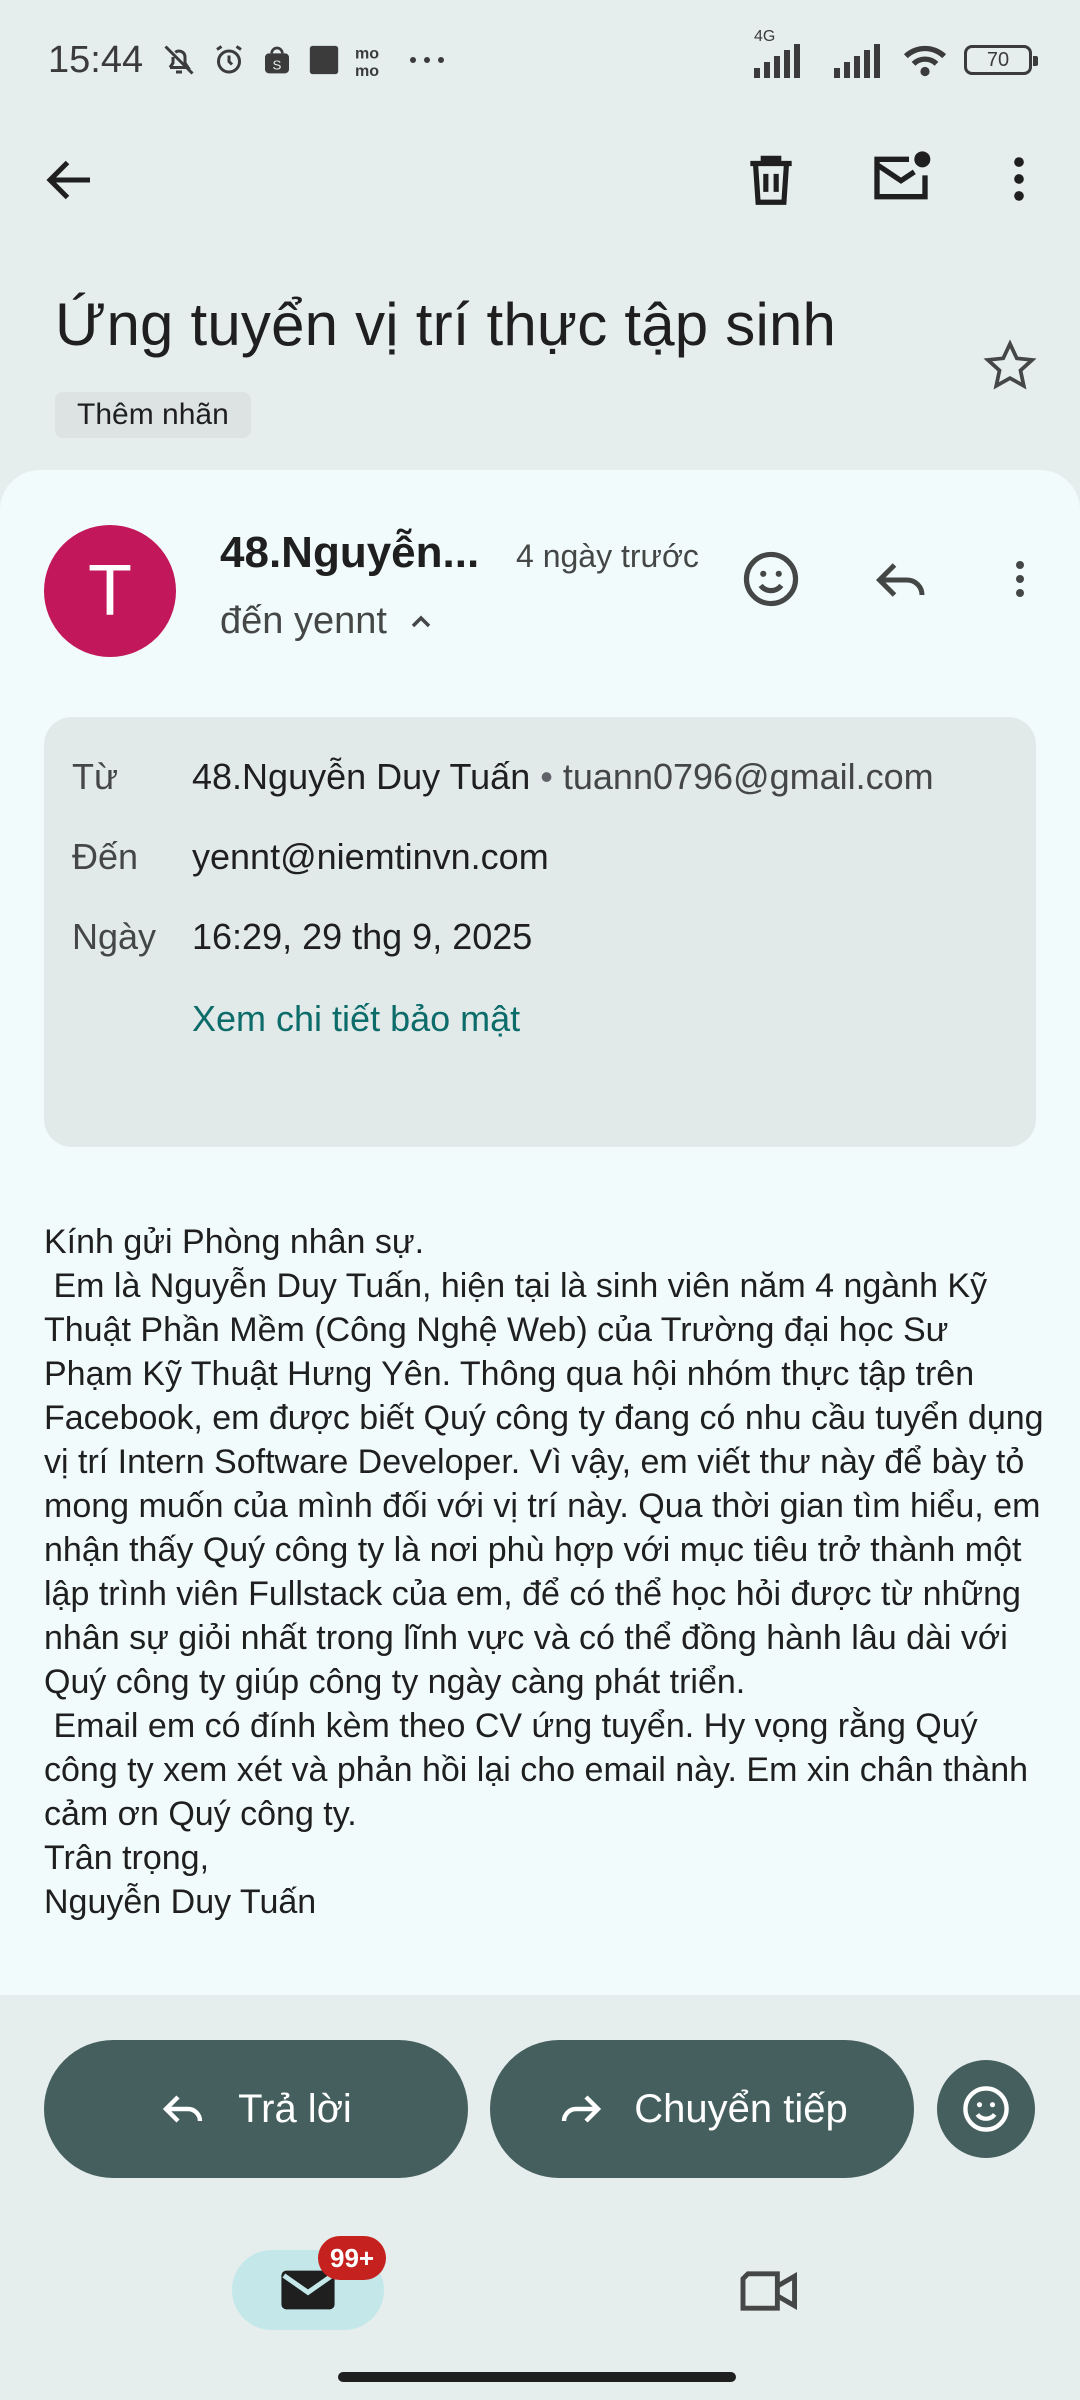 Image resolution: width=1080 pixels, height=2400 pixels. What do you see at coordinates (427, 60) in the screenshot?
I see `more-dots-icon` at bounding box center [427, 60].